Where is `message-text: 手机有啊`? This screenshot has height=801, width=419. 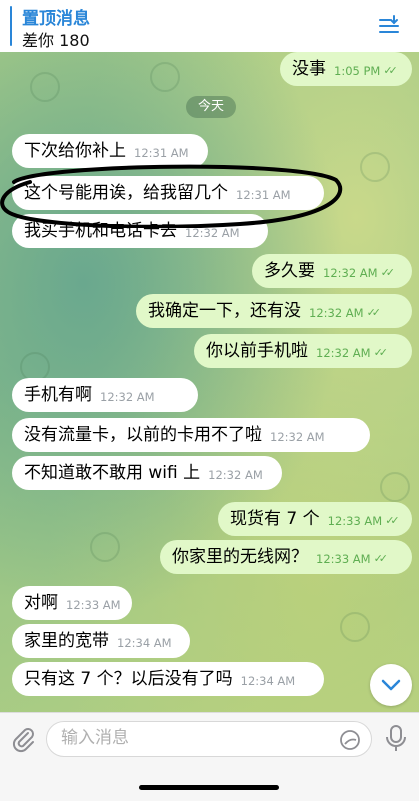
message-text: 手机有啊 is located at coordinates (58, 395).